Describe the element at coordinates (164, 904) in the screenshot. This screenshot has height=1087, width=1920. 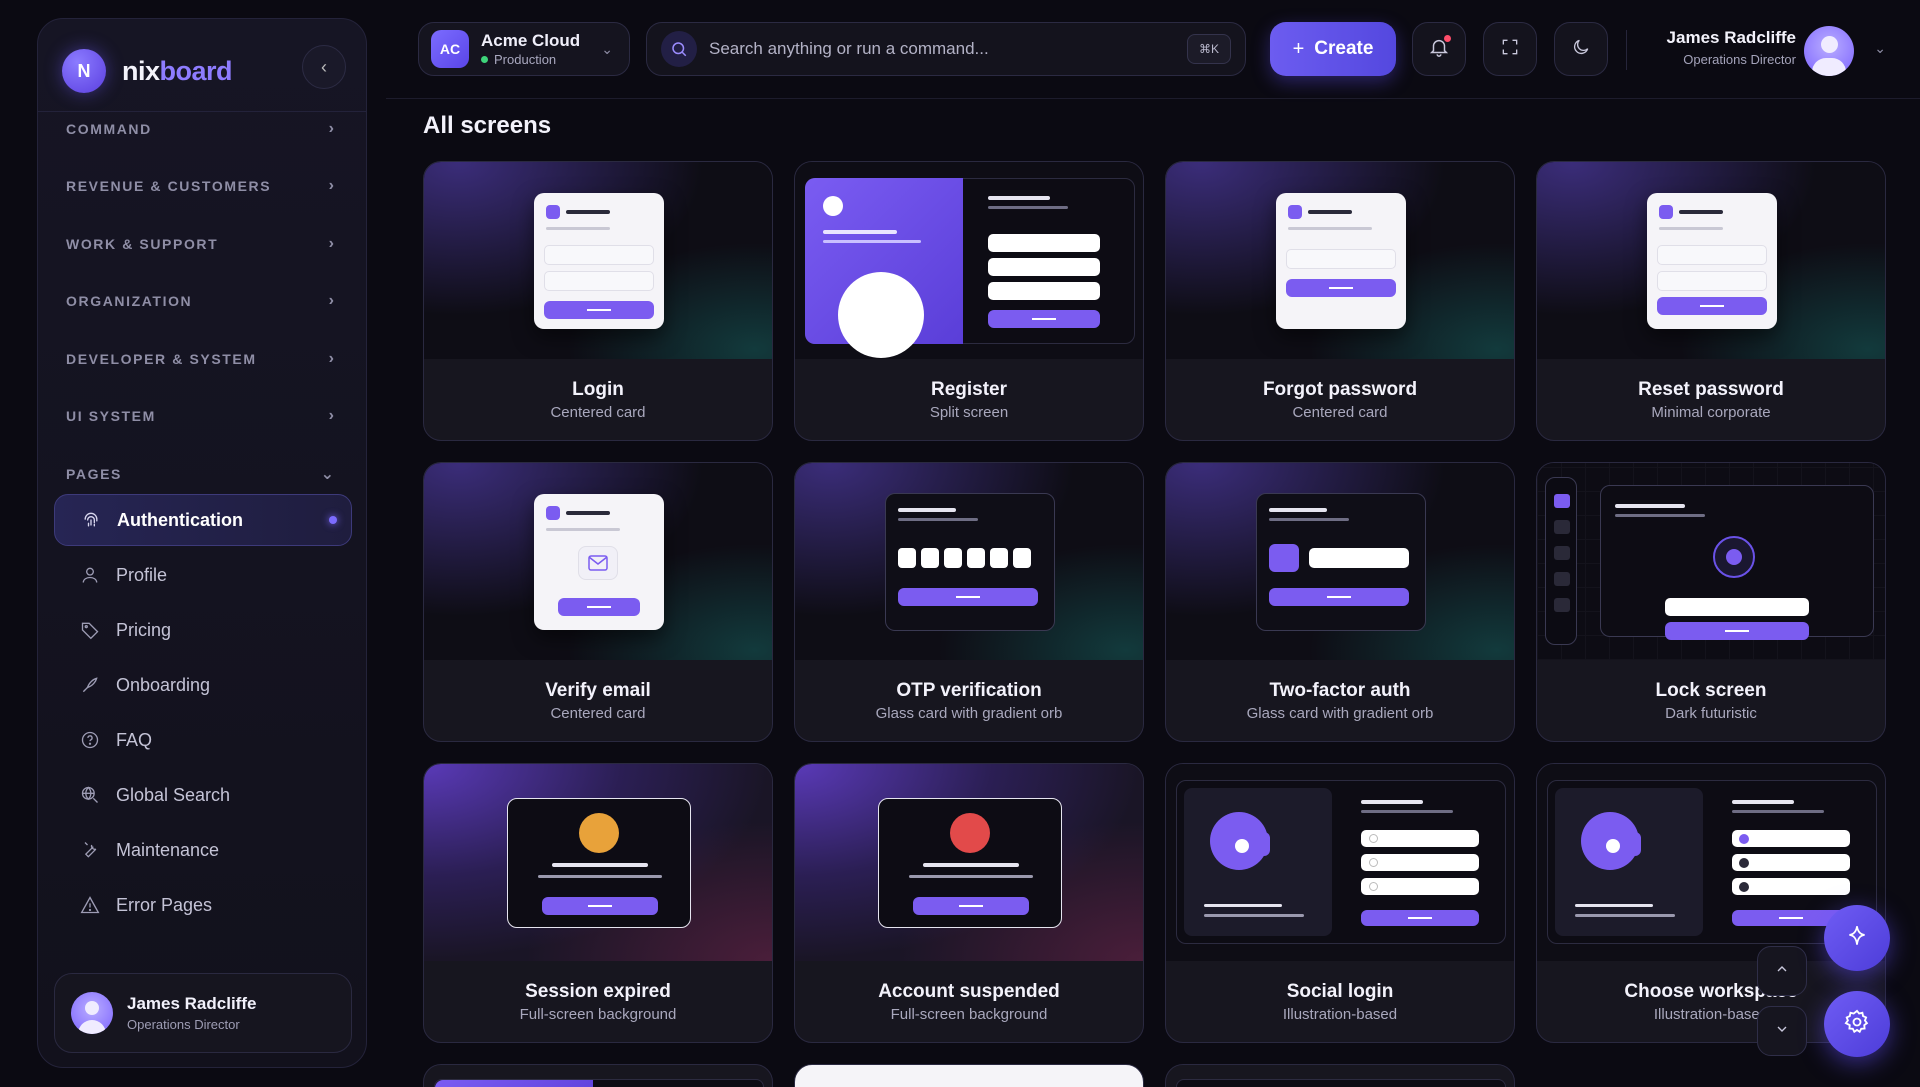
I see `sidebar-item-label: Error Pages` at that location.